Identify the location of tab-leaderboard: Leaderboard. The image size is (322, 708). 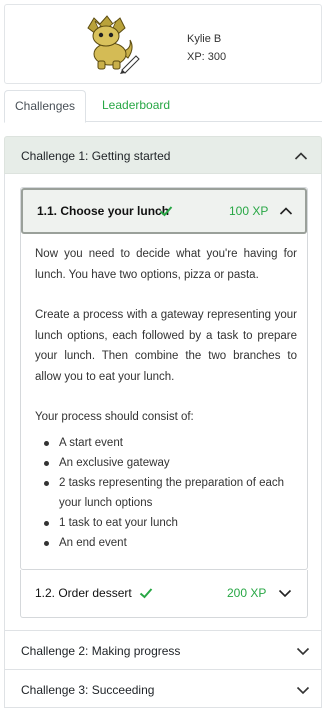
(136, 106).